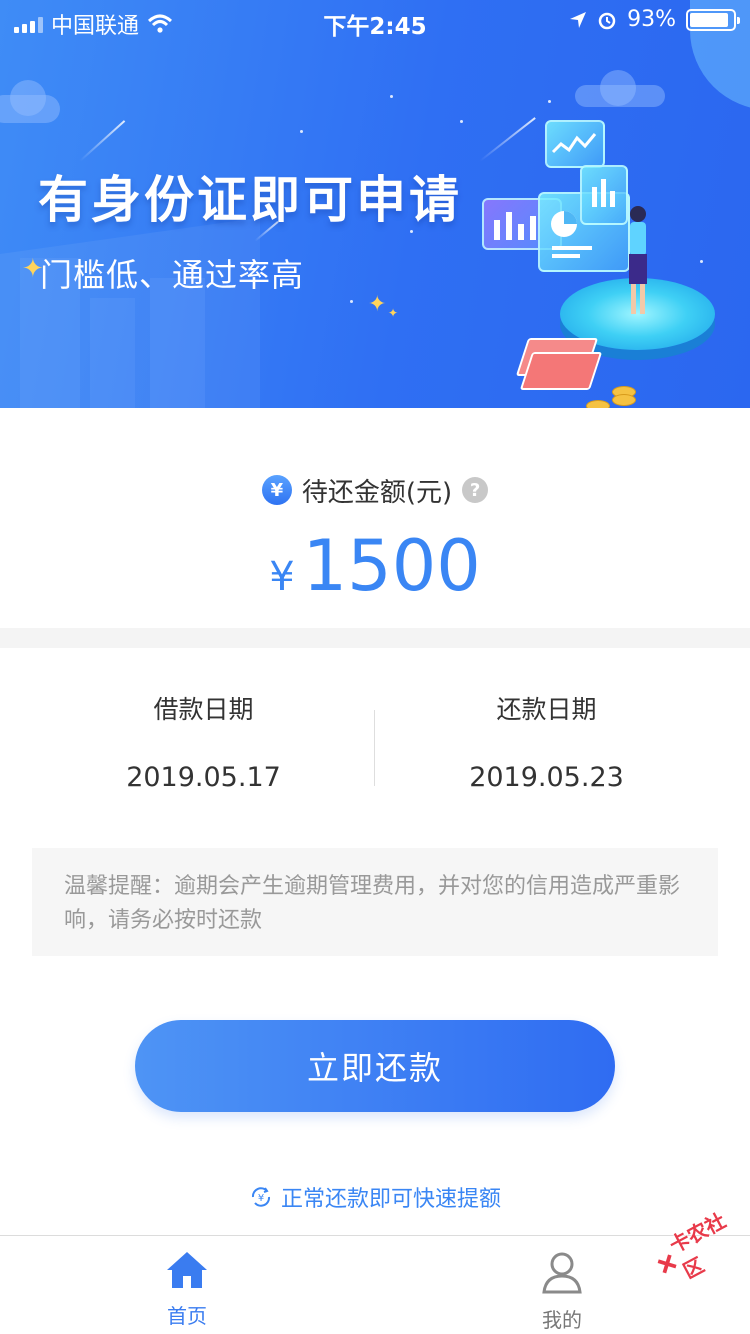 This screenshot has width=750, height=1334. Describe the element at coordinates (372, 903) in the screenshot. I see `reminder-text: 温馨提醒：逾期会产生逾期管理费用，并对您的信用造成严重影响，请务必按时还款` at that location.